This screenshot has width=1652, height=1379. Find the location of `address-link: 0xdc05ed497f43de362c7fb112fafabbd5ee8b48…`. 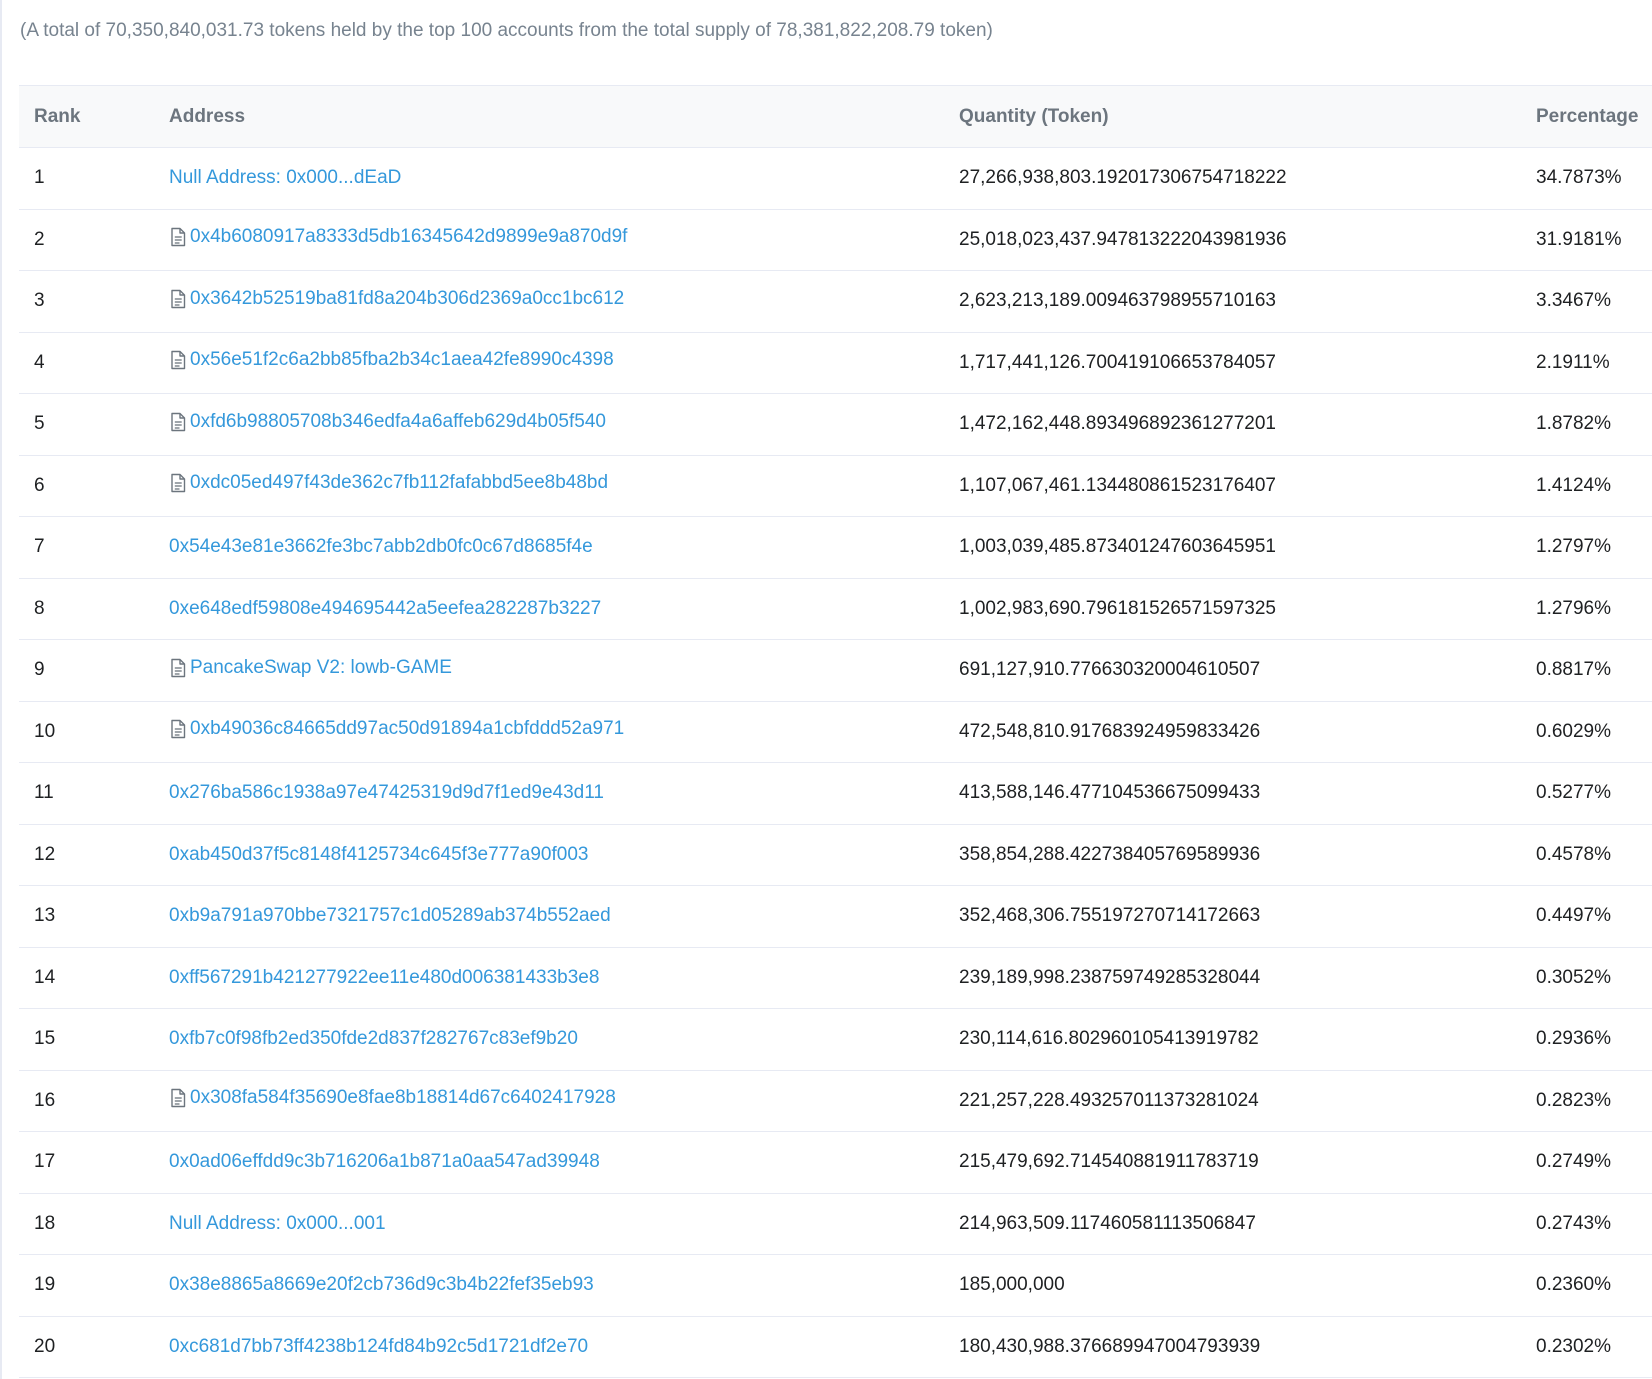

address-link: 0xdc05ed497f43de362c7fb112fafabbd5ee8b48… is located at coordinates (388, 483).